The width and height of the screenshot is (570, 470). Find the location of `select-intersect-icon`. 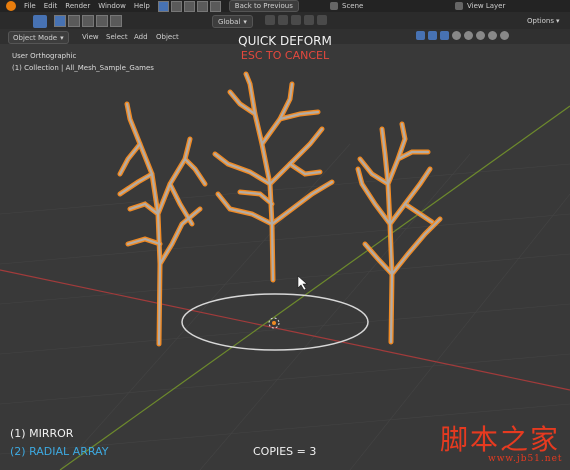

select-intersect-icon is located at coordinates (215, 6).